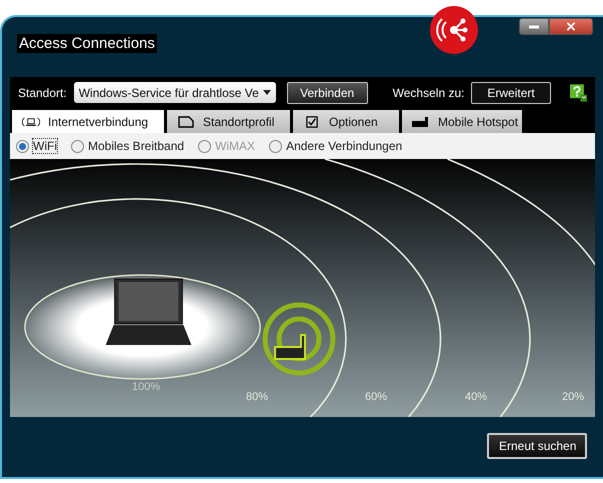 This screenshot has width=603, height=483. What do you see at coordinates (36, 146) in the screenshot?
I see `radio-option: WiFi` at bounding box center [36, 146].